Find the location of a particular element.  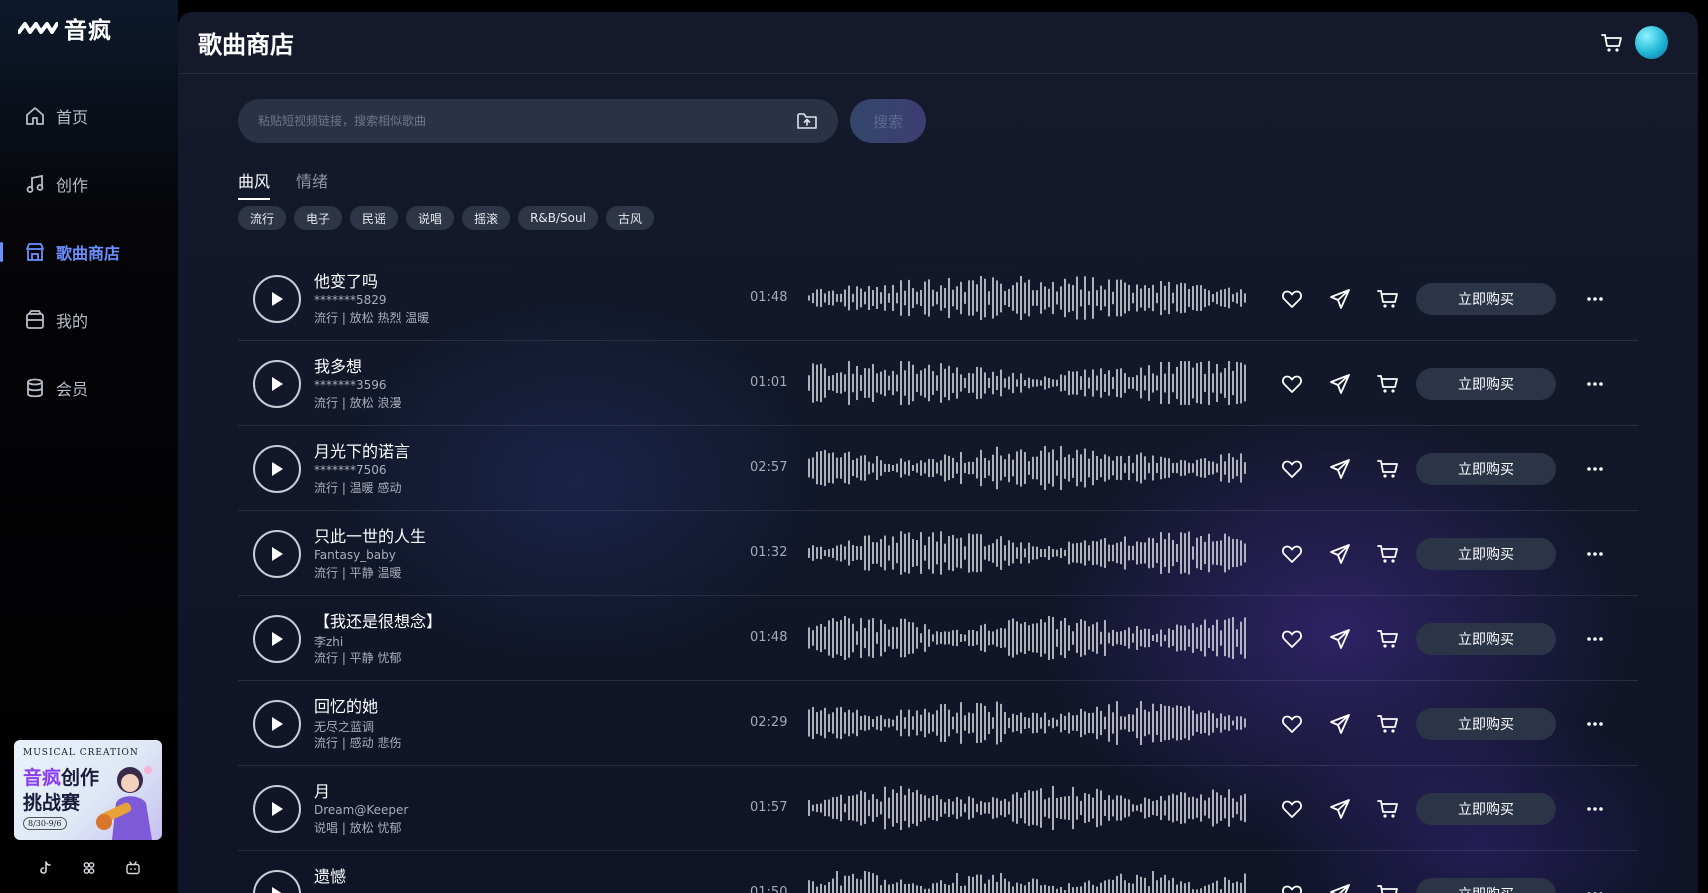

song-row: 遗憾 01:50 立即购买 is located at coordinates (938, 872).